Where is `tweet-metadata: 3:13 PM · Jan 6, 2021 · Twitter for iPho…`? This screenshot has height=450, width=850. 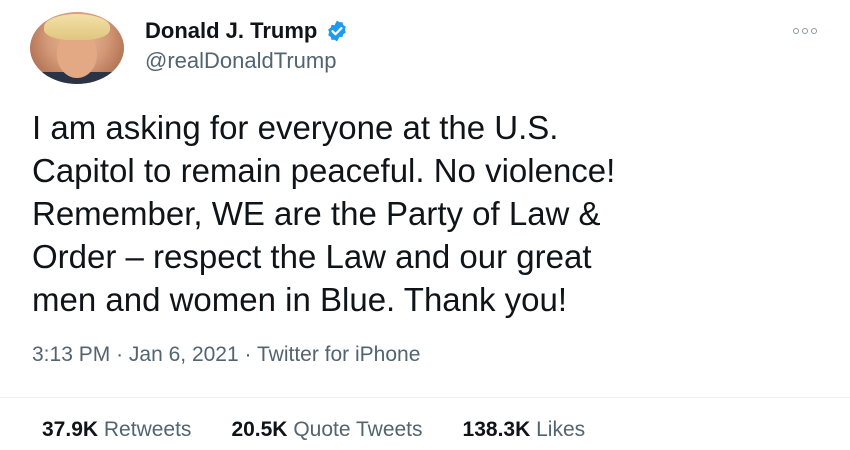
tweet-metadata: 3:13 PM · Jan 6, 2021 · Twitter for iPho… is located at coordinates (226, 355).